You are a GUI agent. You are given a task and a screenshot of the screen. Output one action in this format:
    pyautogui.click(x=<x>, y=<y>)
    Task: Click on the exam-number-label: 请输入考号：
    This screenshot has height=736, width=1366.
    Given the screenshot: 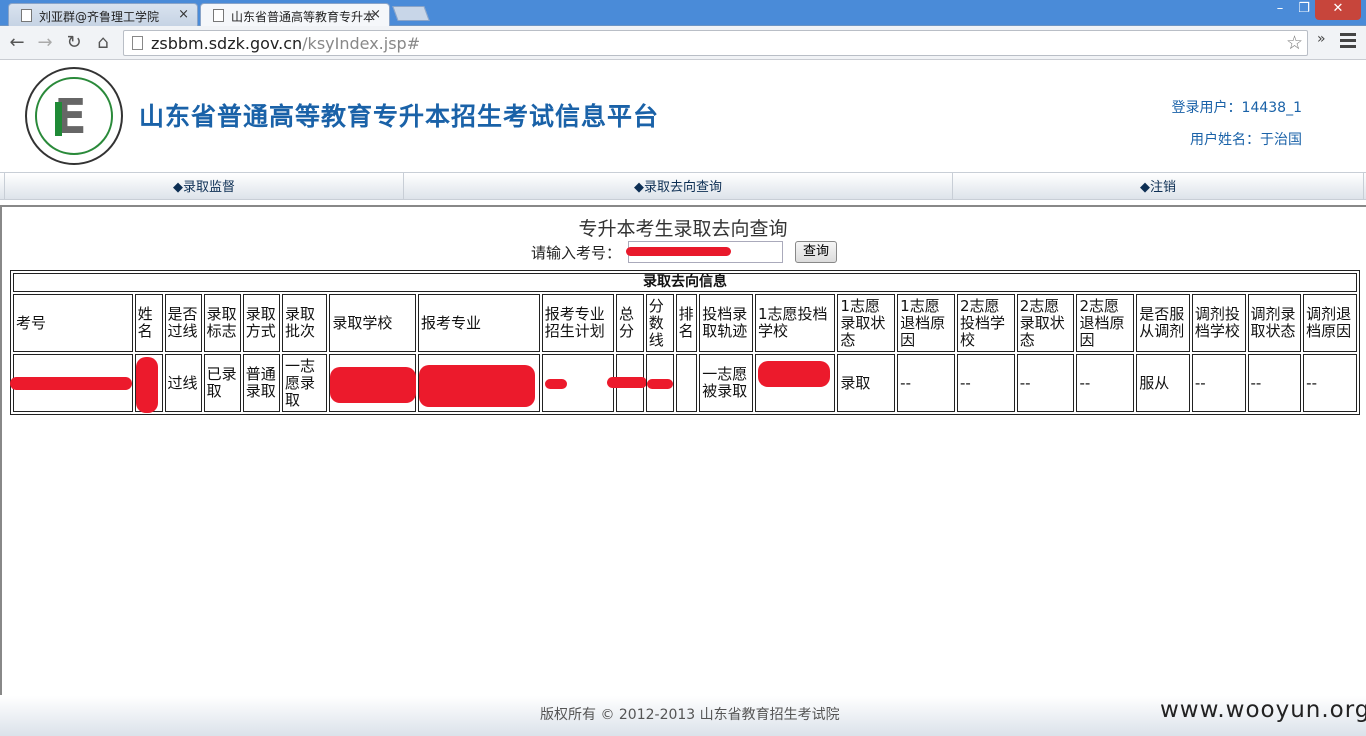 What is the action you would take?
    pyautogui.click(x=576, y=253)
    